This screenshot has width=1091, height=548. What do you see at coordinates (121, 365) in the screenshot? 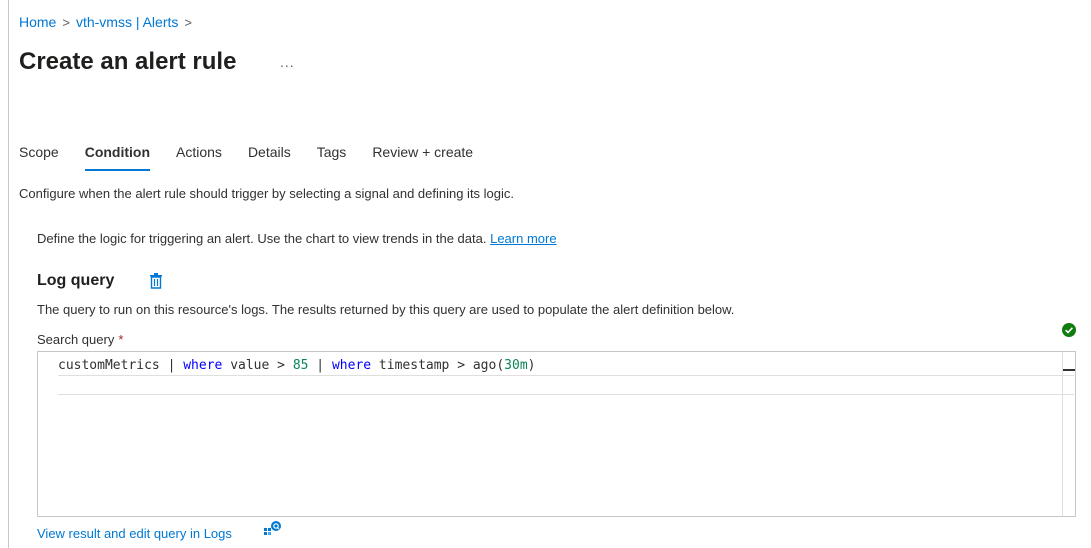
I see `query-token: customMetrics |` at bounding box center [121, 365].